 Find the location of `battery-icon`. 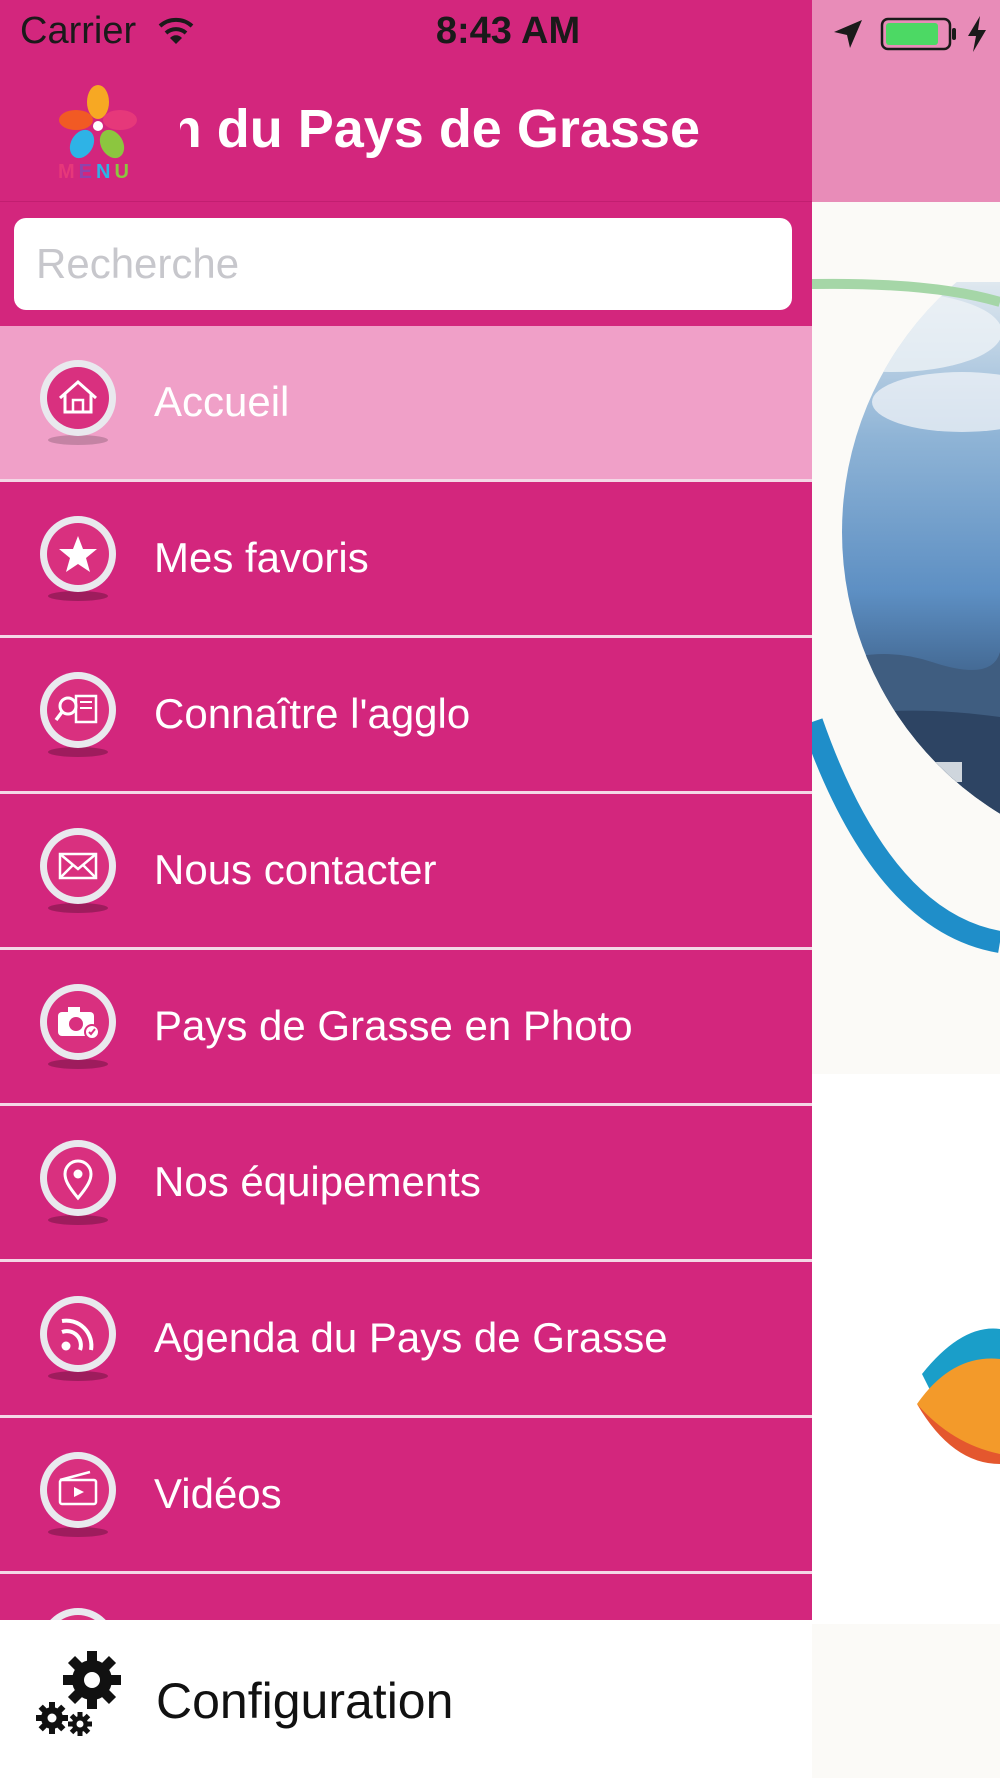

battery-icon is located at coordinates (918, 34).